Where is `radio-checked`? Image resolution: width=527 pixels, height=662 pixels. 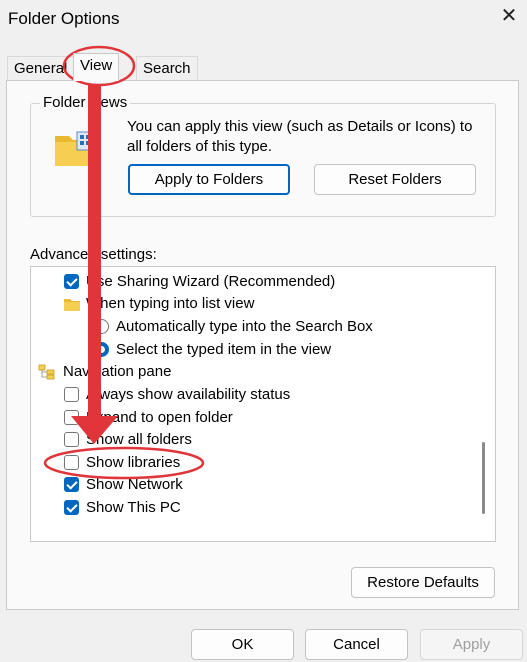
radio-checked is located at coordinates (101, 349).